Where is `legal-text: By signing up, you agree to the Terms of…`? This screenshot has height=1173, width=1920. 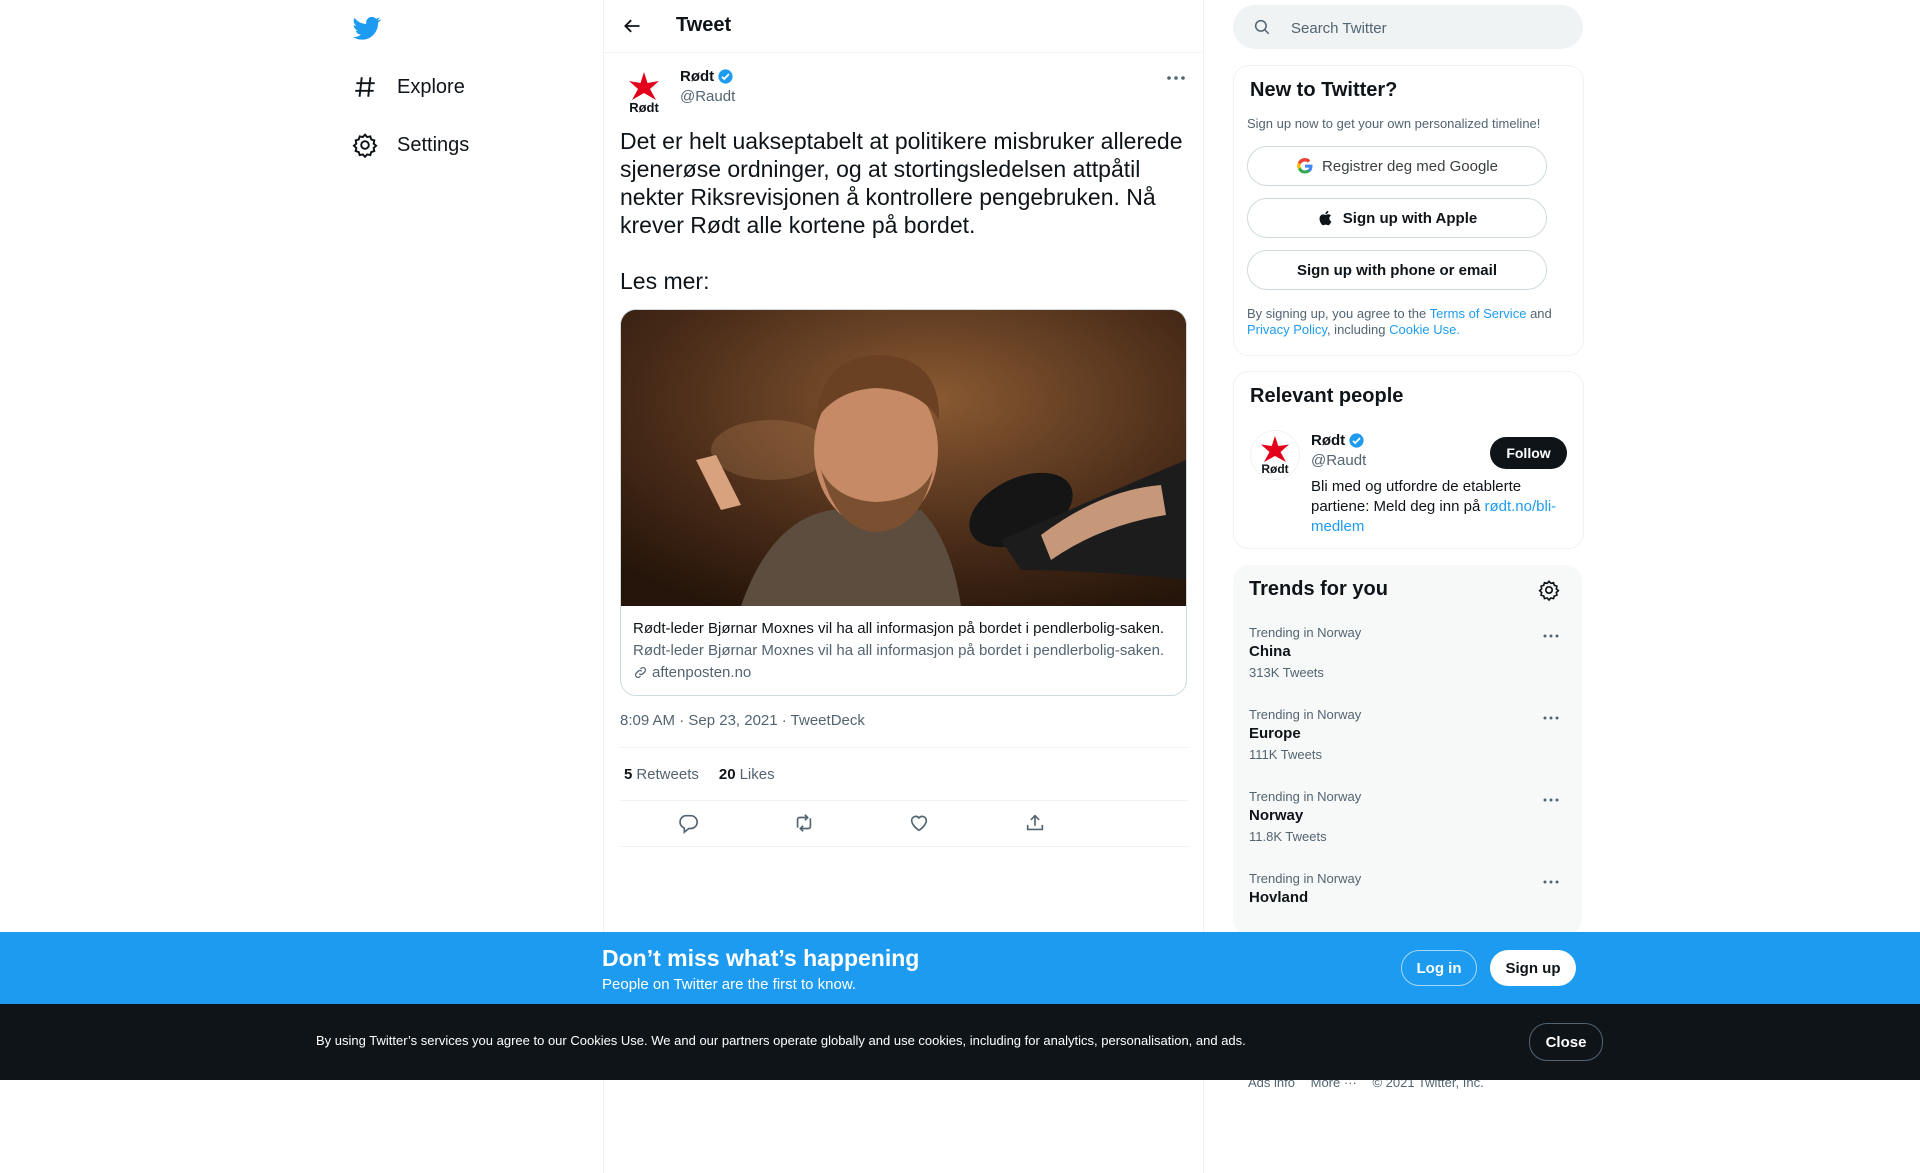
legal-text: By signing up, you agree to the Terms of… is located at coordinates (1402, 322).